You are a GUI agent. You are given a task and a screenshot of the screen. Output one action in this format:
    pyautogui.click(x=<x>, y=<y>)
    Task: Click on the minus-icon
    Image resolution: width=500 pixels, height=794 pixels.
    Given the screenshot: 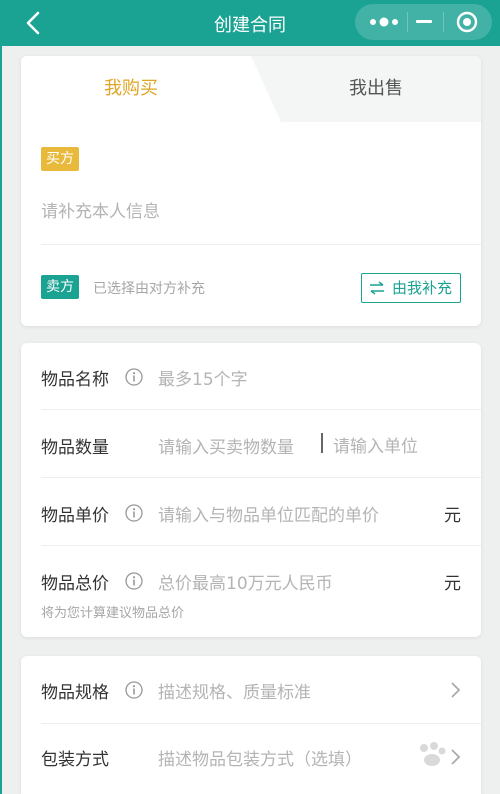 What is the action you would take?
    pyautogui.click(x=424, y=21)
    